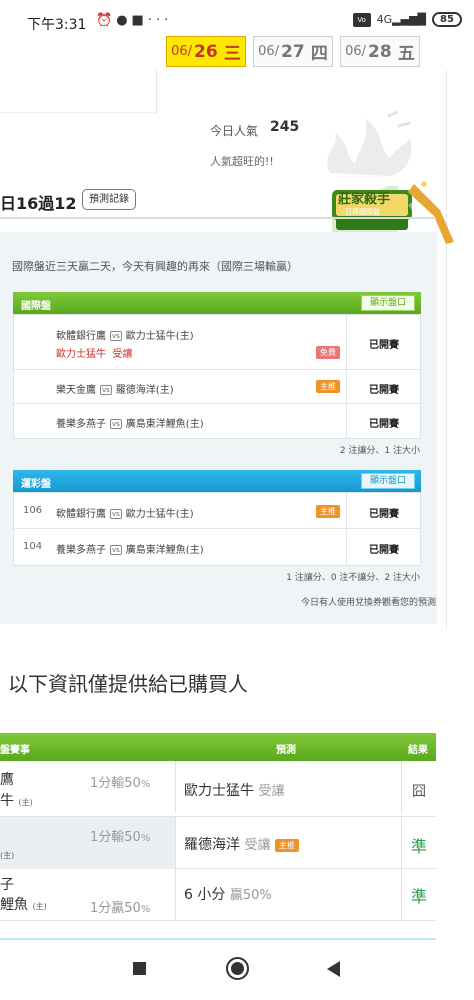 This screenshot has width=474, height=1000. I want to click on lottery-section-header: 運彩盤 顯示盤口, so click(217, 481).